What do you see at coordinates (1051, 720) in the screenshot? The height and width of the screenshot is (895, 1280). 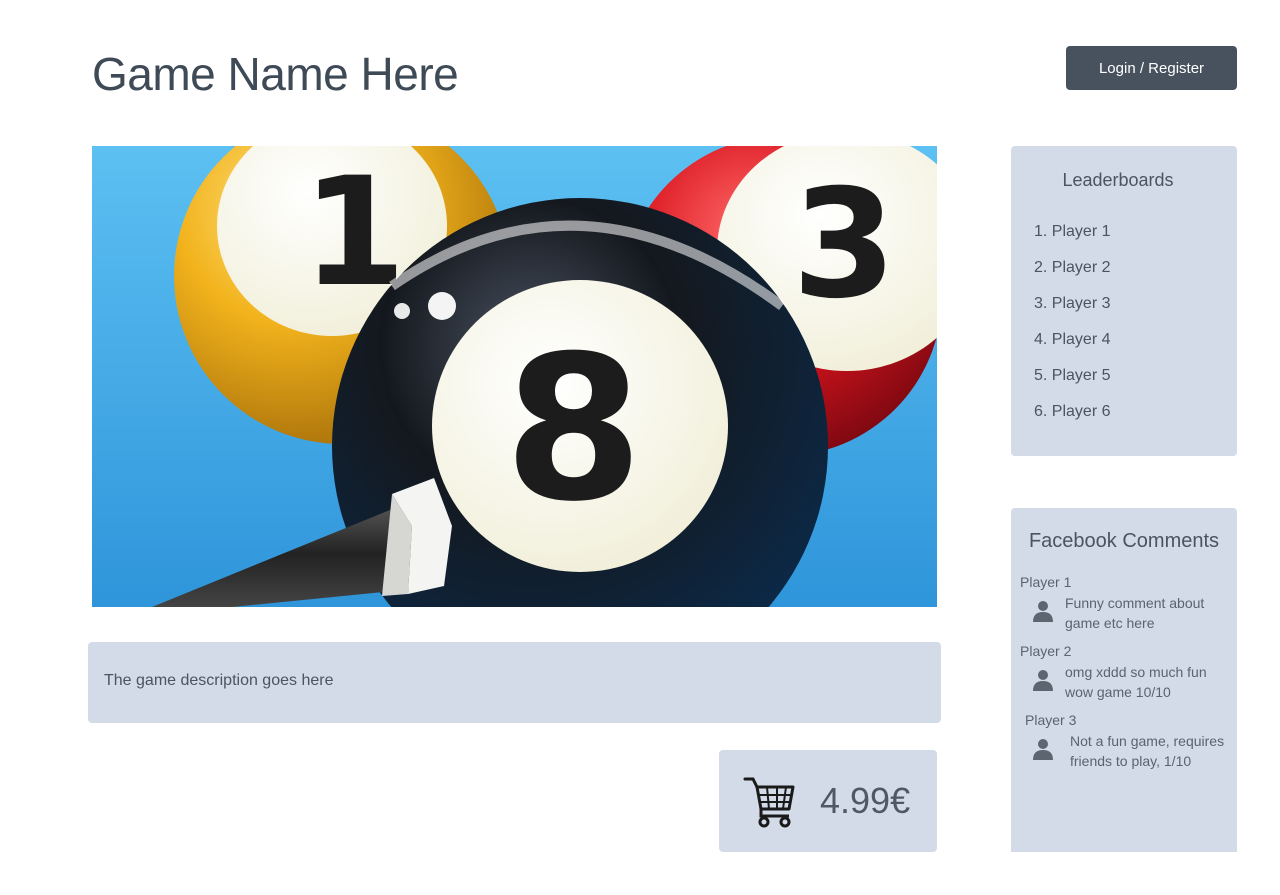 I see `comment-author: Player 3` at bounding box center [1051, 720].